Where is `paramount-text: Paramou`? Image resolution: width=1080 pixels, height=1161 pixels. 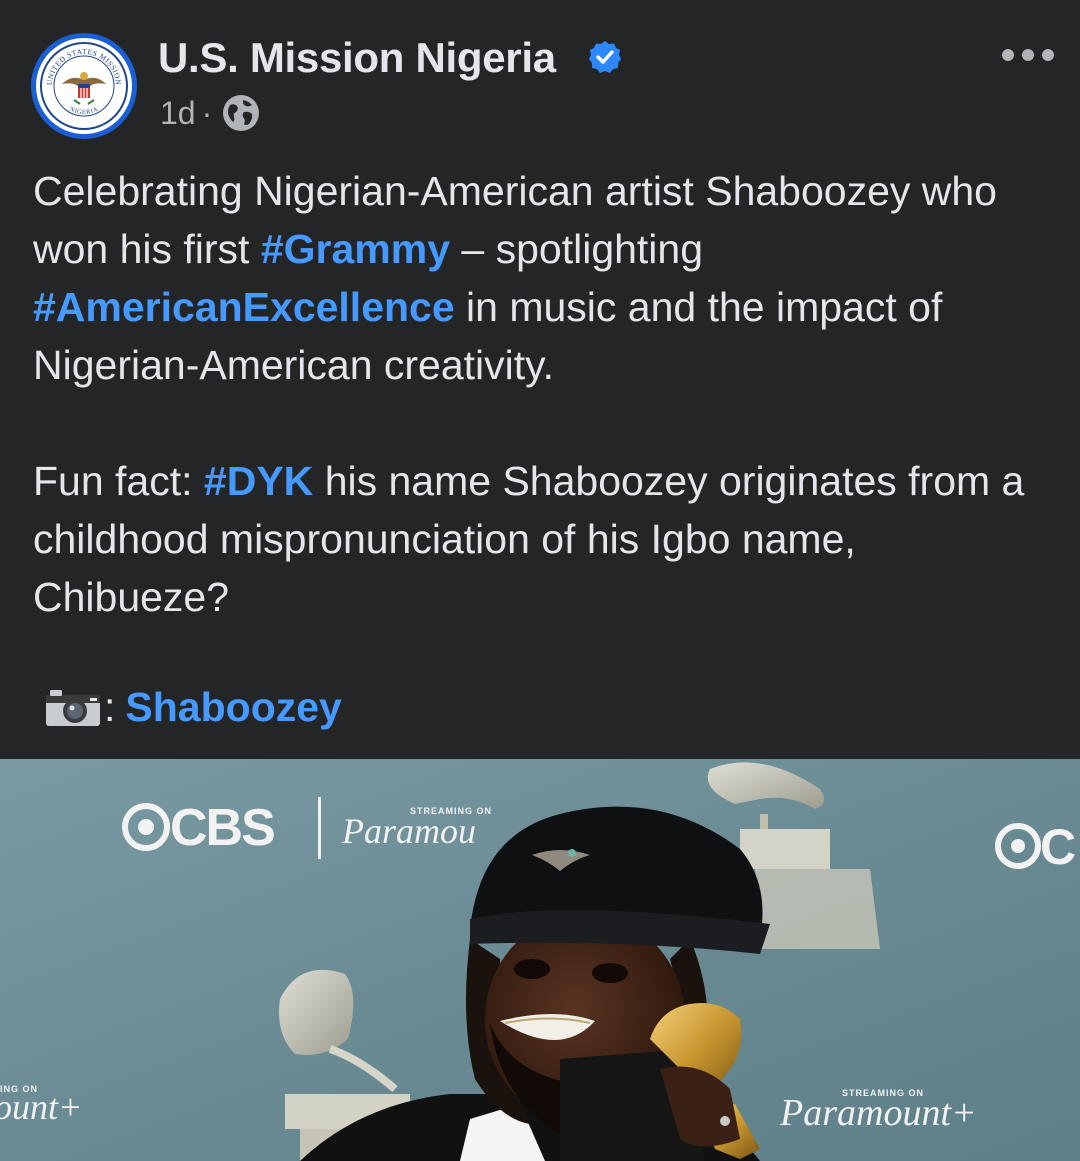 paramount-text: Paramou is located at coordinates (408, 831).